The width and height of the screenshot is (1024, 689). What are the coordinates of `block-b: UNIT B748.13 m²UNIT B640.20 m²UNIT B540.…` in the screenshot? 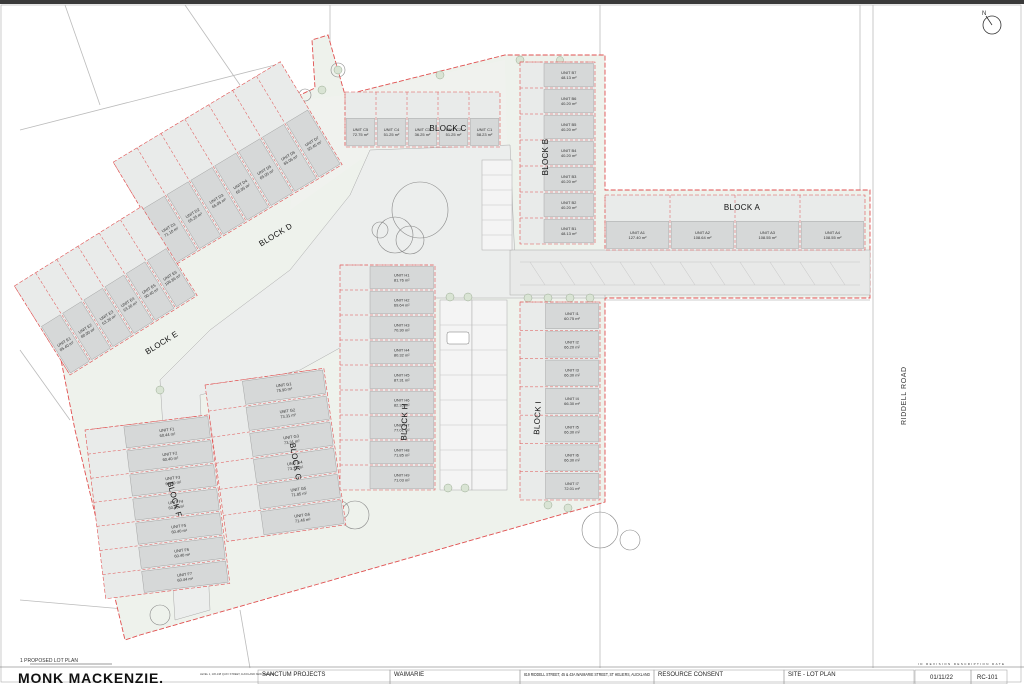 It's located at (557, 153).